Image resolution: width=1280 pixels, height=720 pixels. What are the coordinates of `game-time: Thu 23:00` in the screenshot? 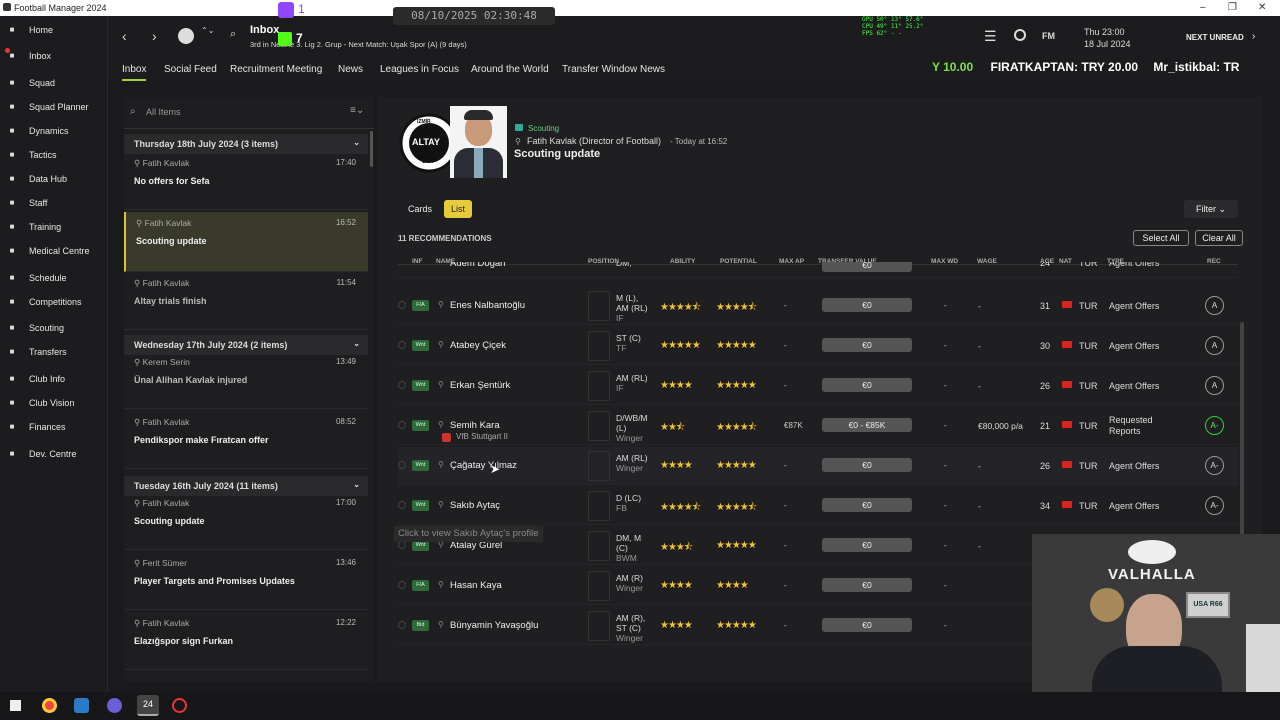 It's located at (1104, 32).